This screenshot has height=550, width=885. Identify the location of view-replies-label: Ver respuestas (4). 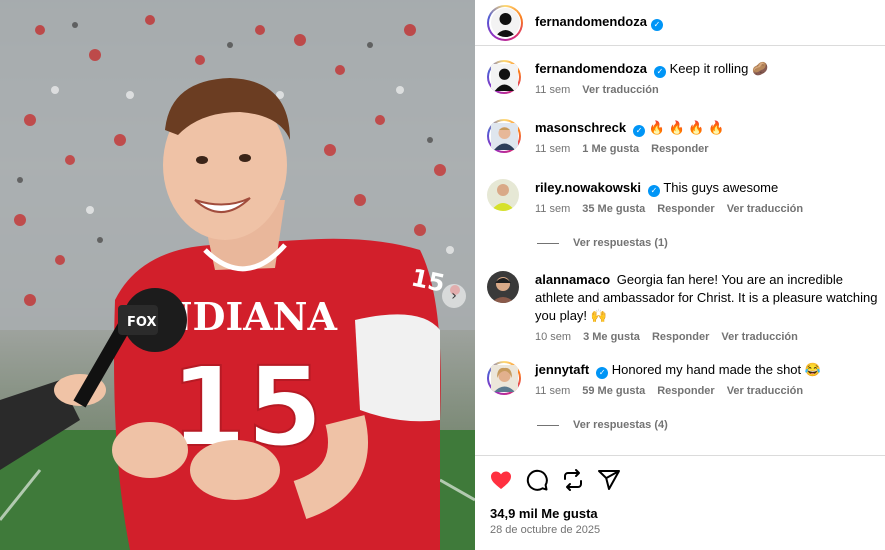
(620, 425).